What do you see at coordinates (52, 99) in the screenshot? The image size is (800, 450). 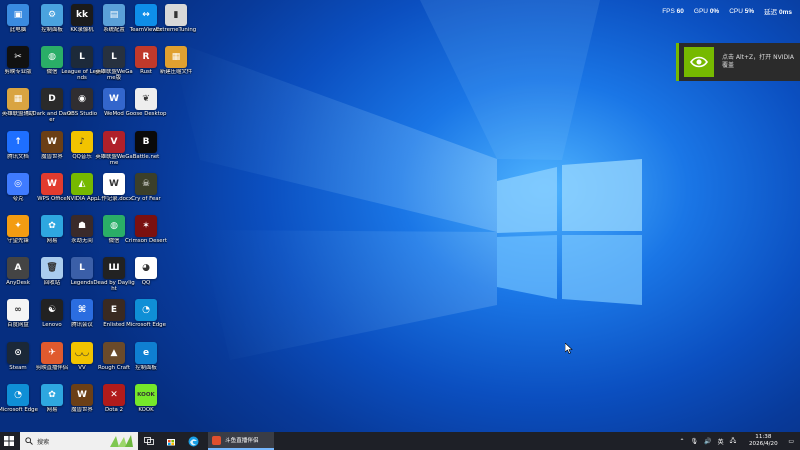 I see `desktop-icon-image: D` at bounding box center [52, 99].